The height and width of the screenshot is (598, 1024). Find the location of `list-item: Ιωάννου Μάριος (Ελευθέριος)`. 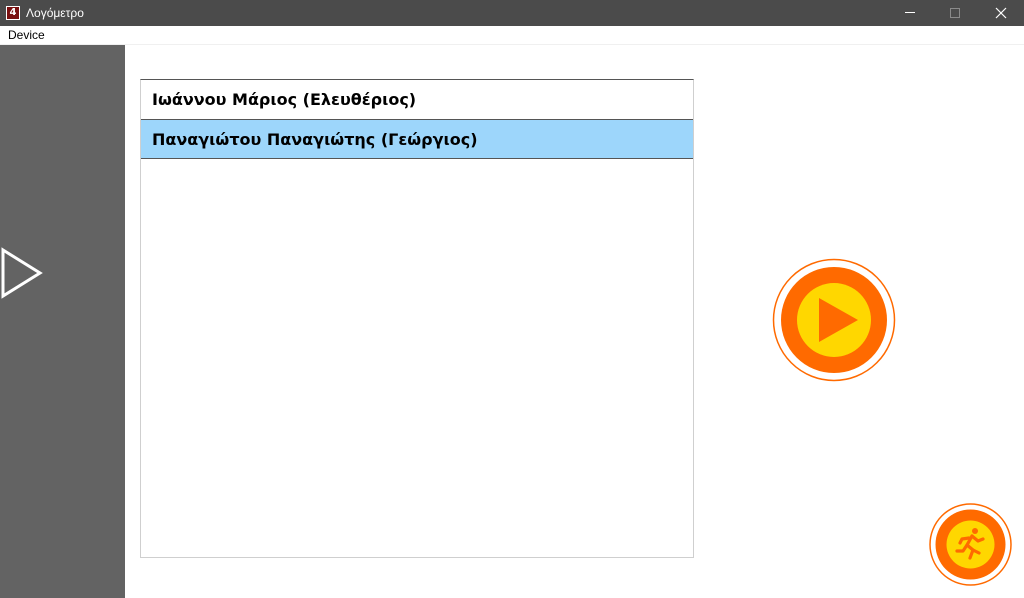

list-item: Ιωάννου Μάριος (Ελευθέριος) is located at coordinates (417, 100).